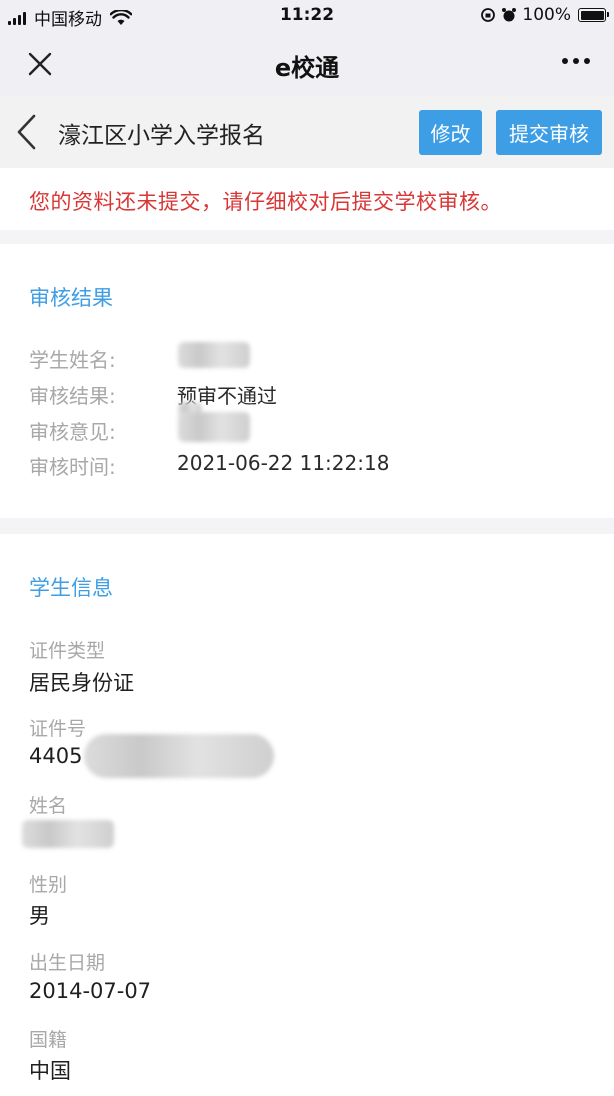 Image resolution: width=614 pixels, height=1096 pixels. Describe the element at coordinates (56, 756) in the screenshot. I see `field-value-id-number: 4405` at that location.